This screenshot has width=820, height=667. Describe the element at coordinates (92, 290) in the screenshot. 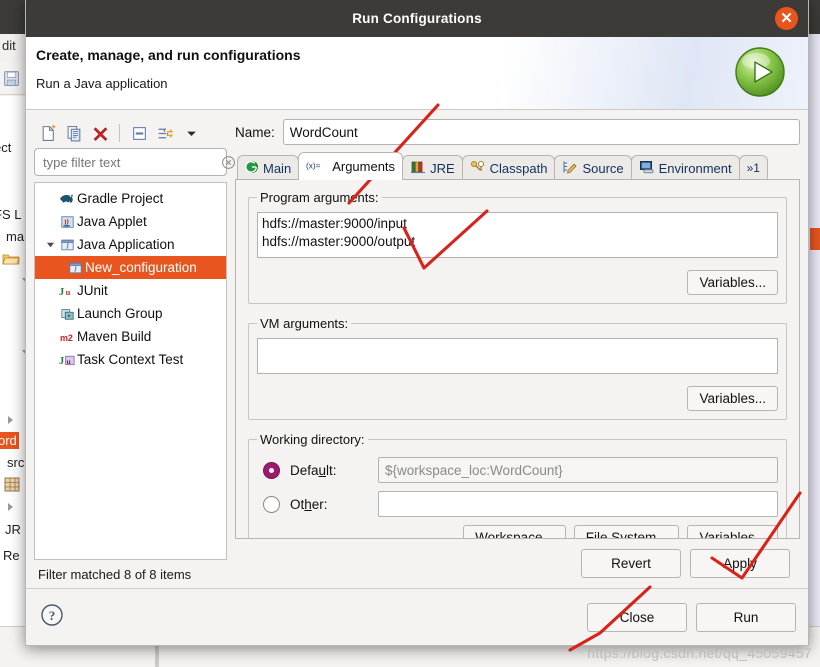

I see `tree-item-label: JUnit` at that location.